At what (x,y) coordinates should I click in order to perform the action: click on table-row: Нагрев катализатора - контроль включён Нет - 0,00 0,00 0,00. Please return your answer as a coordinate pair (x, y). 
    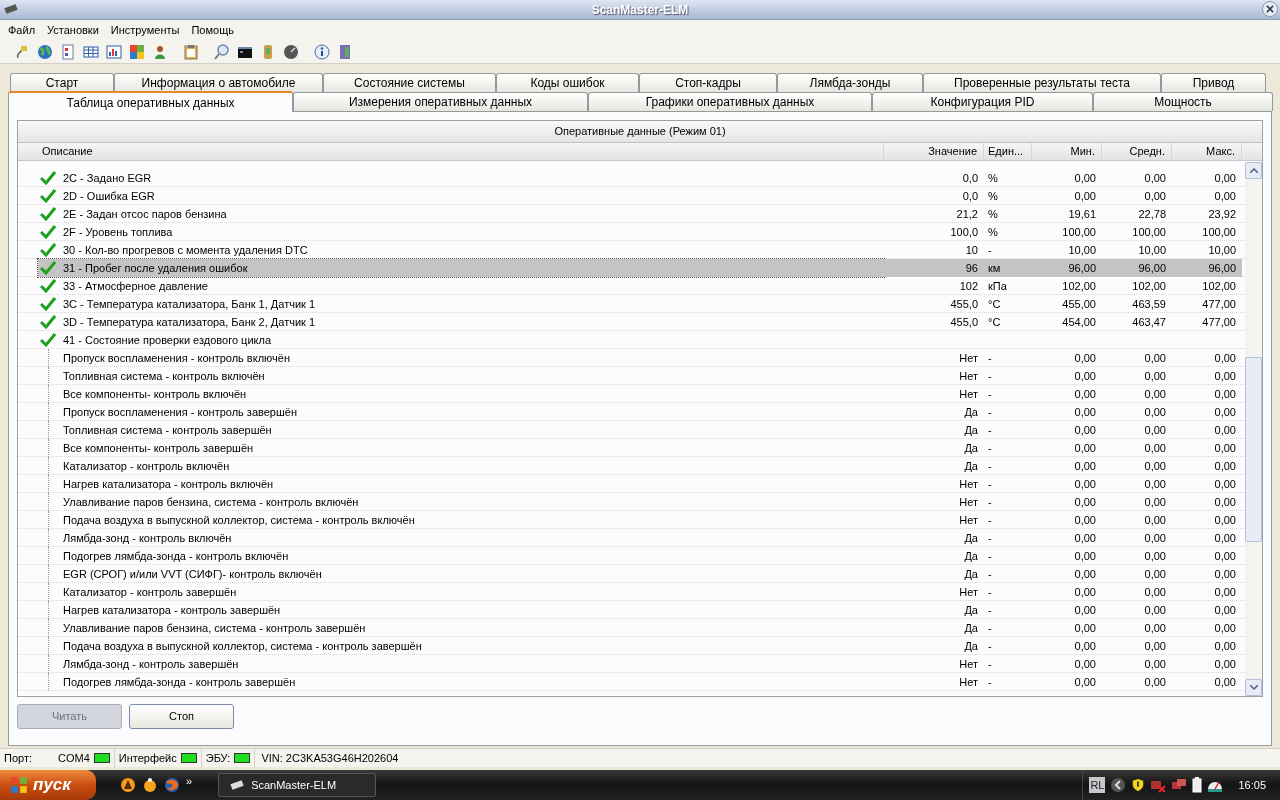
    Looking at the image, I should click on (631, 484).